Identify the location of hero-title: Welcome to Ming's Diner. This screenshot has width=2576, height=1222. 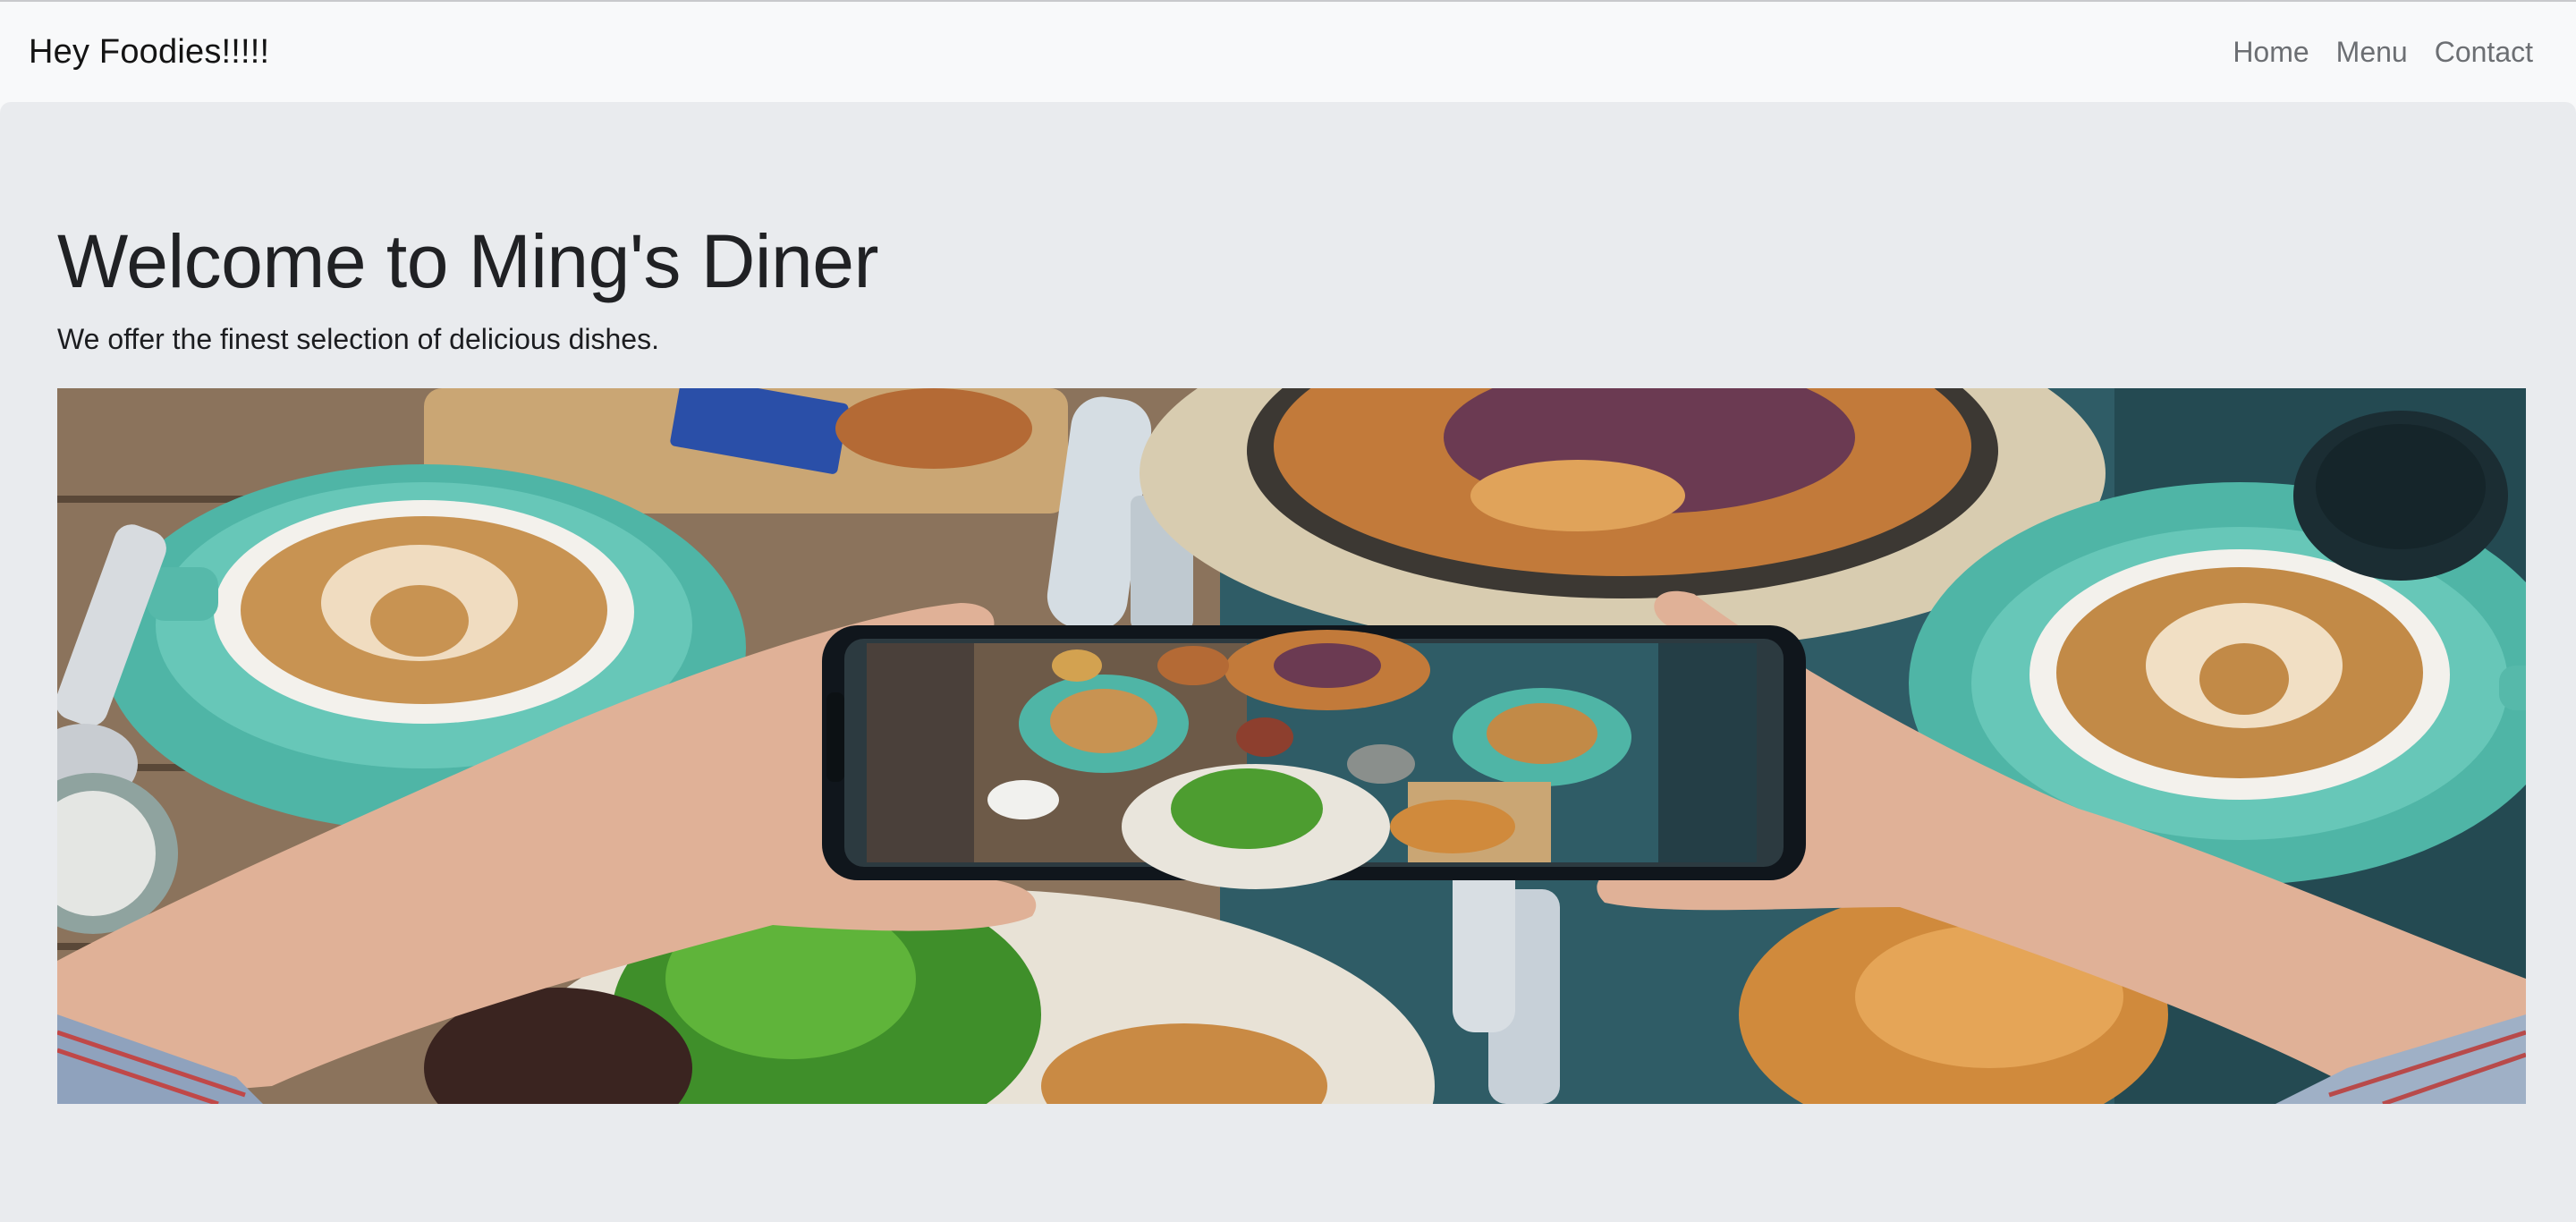
(467, 261).